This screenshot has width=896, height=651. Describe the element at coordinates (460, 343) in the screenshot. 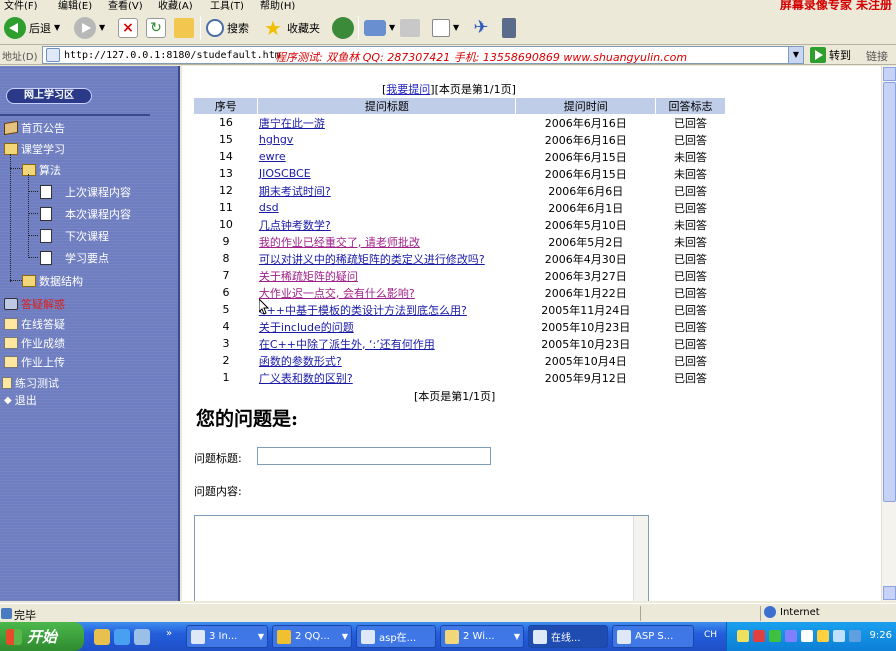

I see `table-row: 3 在C++中除了派生外, ‘:’还有何作用 2005年10月23日 已回答` at that location.